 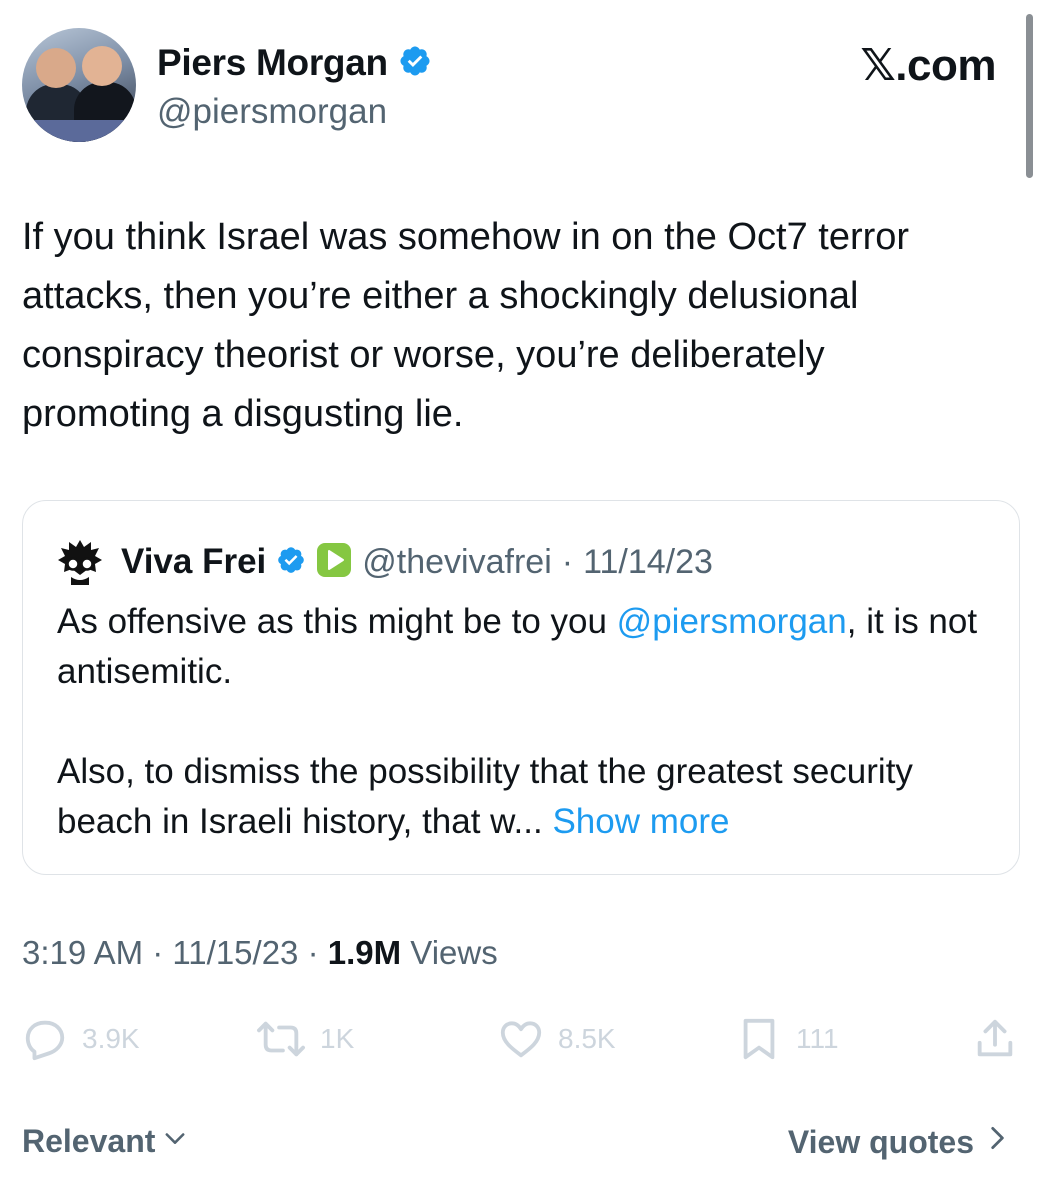 I want to click on repost-button: 1K, so click(x=305, y=1039).